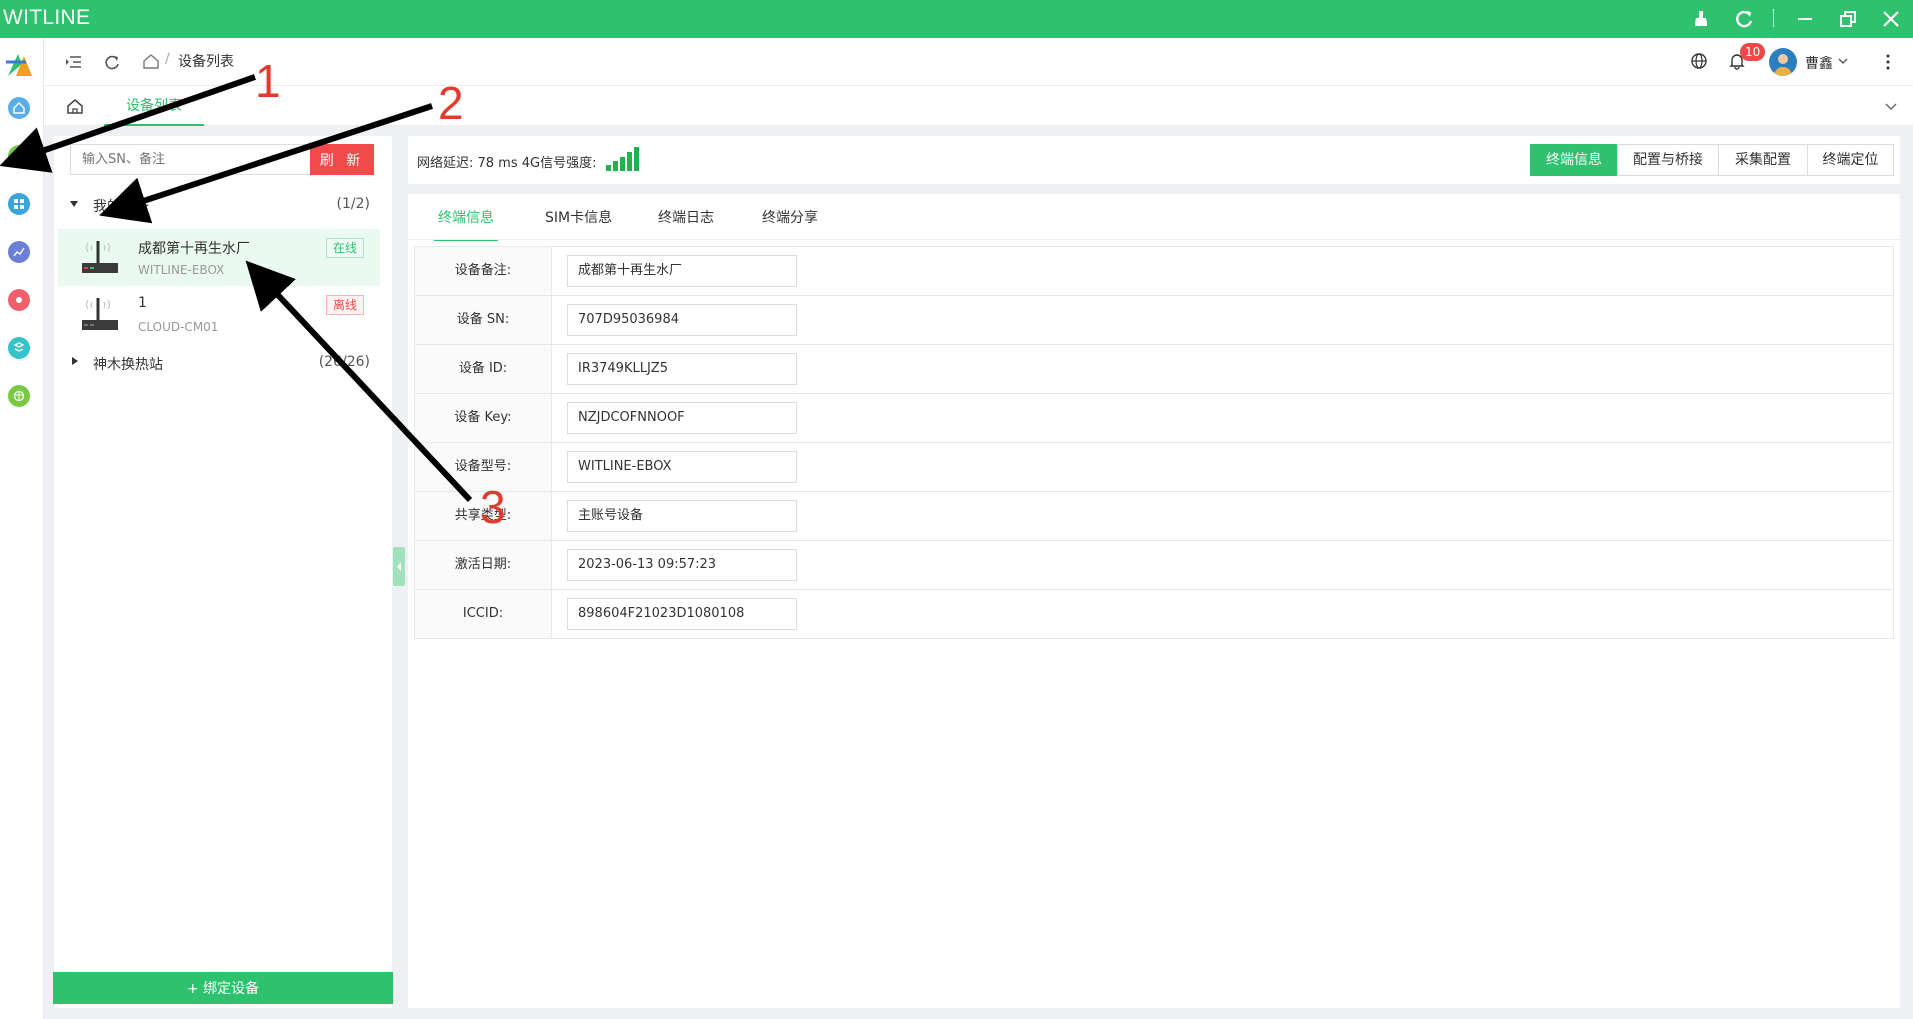  What do you see at coordinates (194, 249) in the screenshot?
I see `device-name: 成都第十再生水厂` at bounding box center [194, 249].